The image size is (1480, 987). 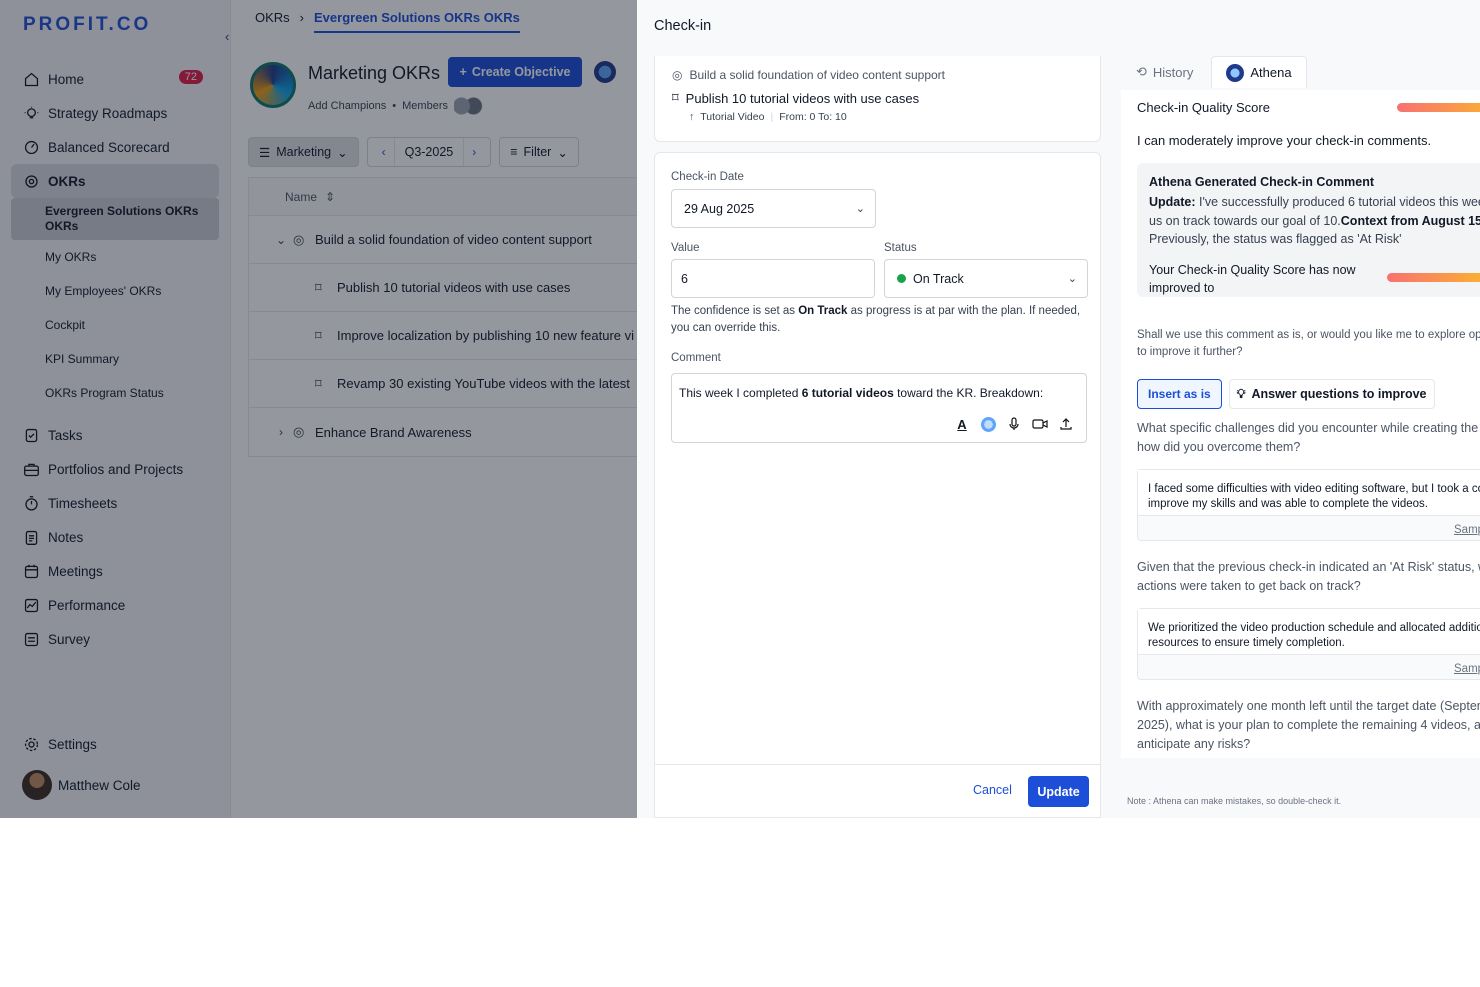 I want to click on checkin-date-value: 29 Aug 2025, so click(x=719, y=208).